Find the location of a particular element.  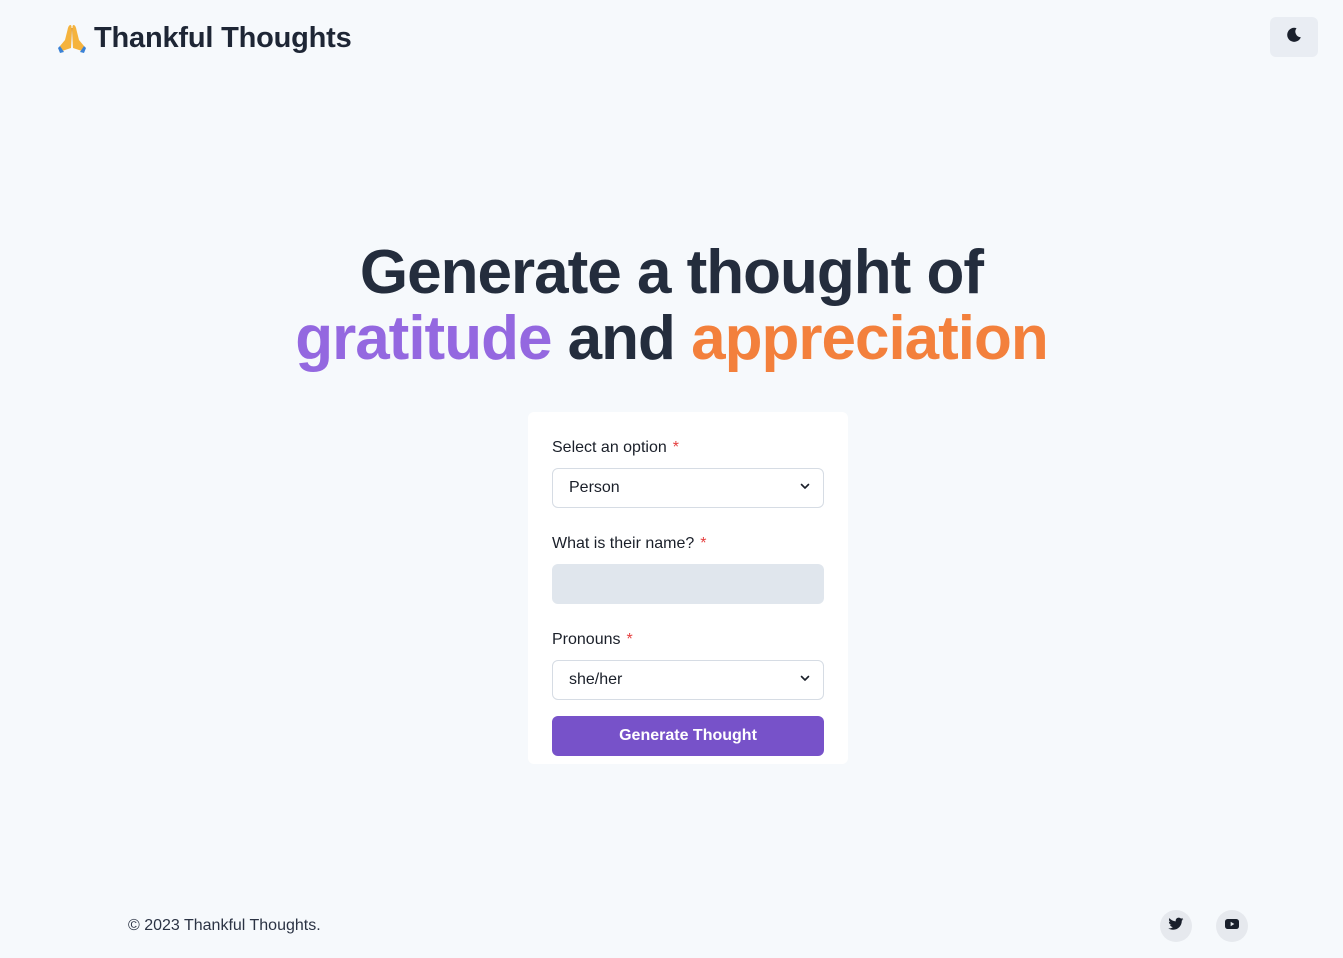

pronouns-field: Pronouns * she/her is located at coordinates (688, 664).